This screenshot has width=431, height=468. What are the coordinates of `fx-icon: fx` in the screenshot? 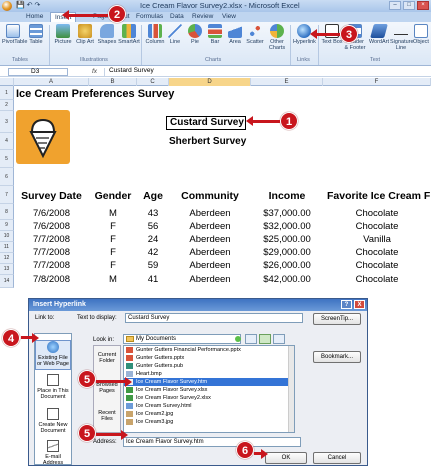 It's located at (94, 71).